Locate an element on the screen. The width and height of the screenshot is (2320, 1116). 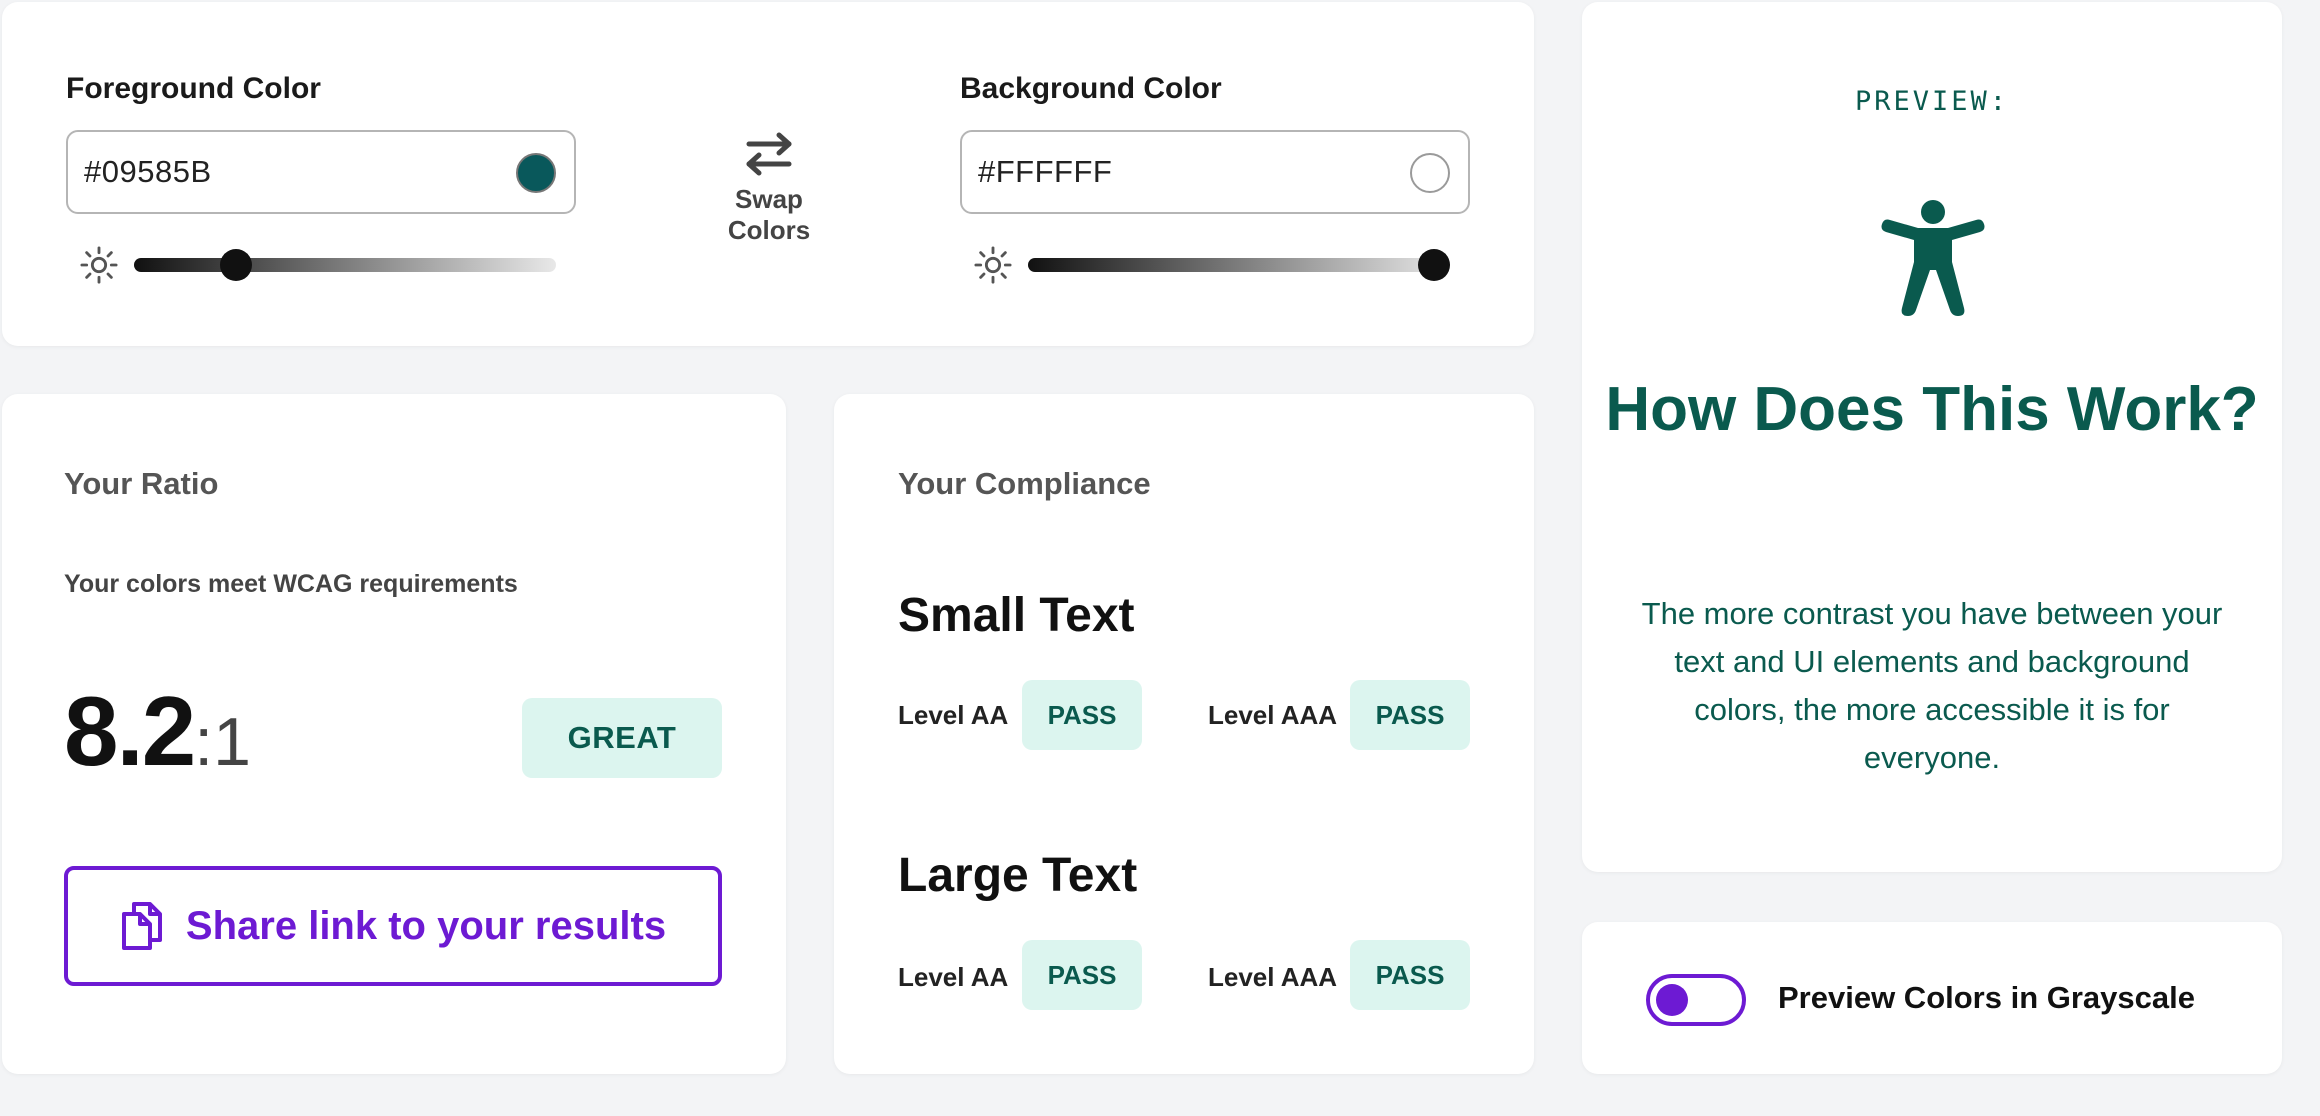
ratio-subtitle: Your colors meet WCAG requirements is located at coordinates (291, 584).